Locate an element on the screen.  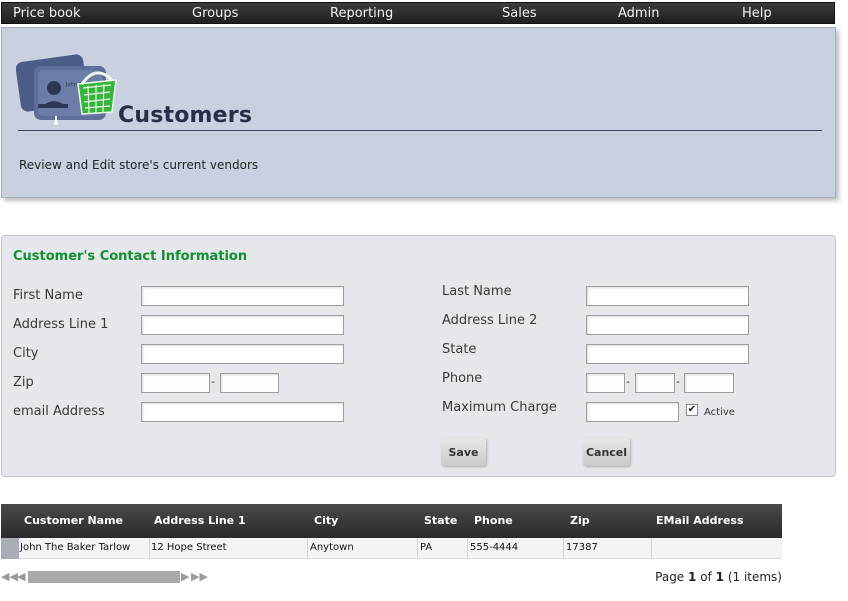
last-page-icon: ▶▶ is located at coordinates (199, 576).